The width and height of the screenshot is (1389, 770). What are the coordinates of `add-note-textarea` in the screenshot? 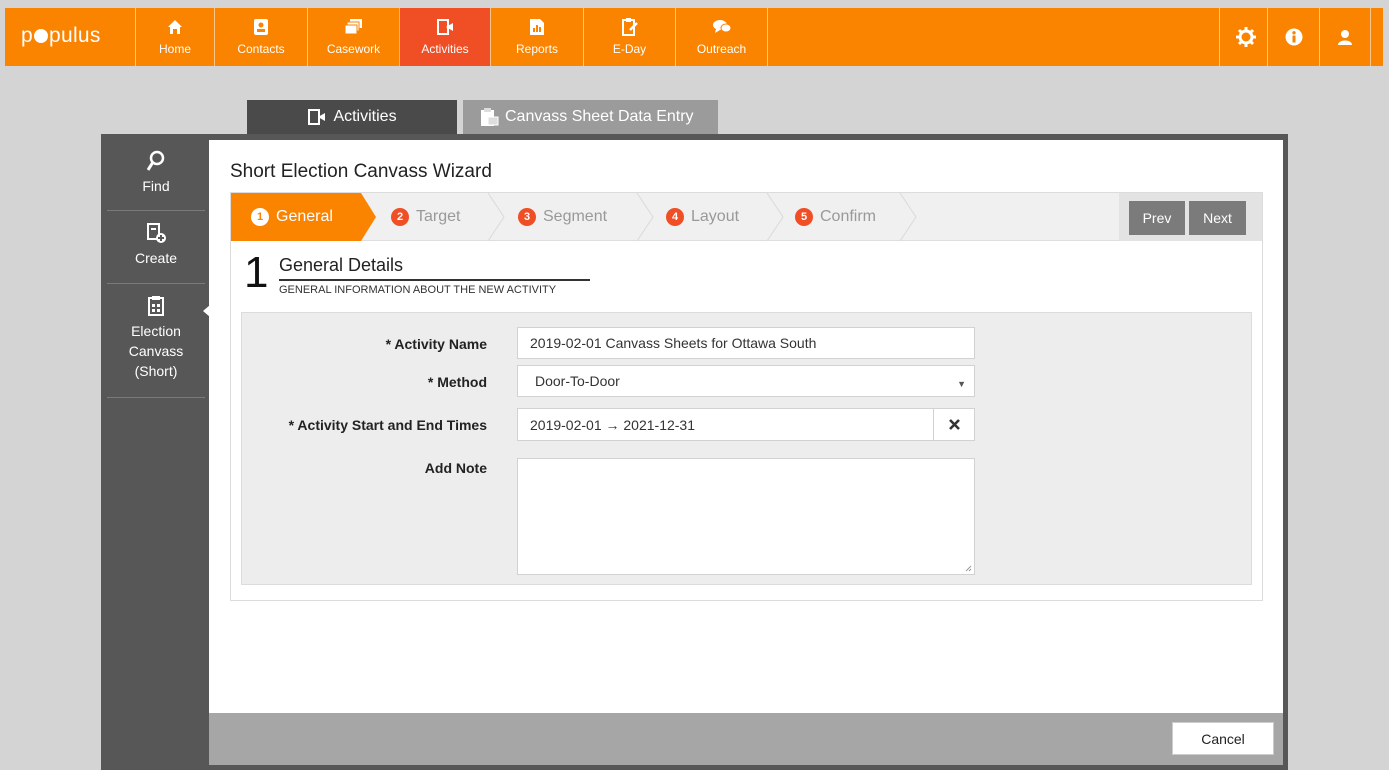 It's located at (746, 516).